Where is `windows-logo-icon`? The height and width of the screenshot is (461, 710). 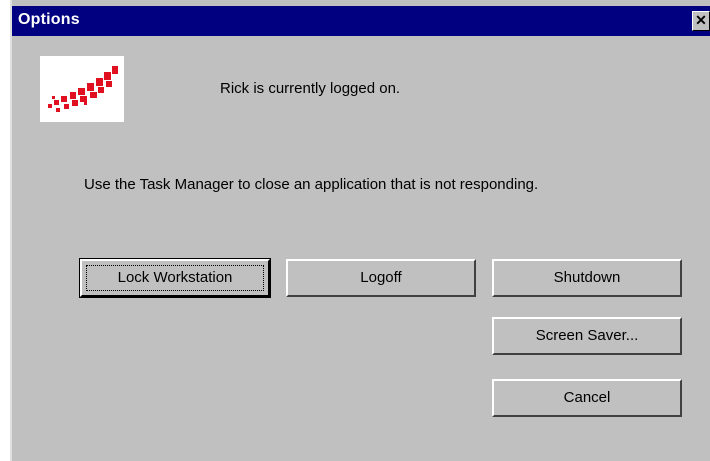 windows-logo-icon is located at coordinates (82, 89).